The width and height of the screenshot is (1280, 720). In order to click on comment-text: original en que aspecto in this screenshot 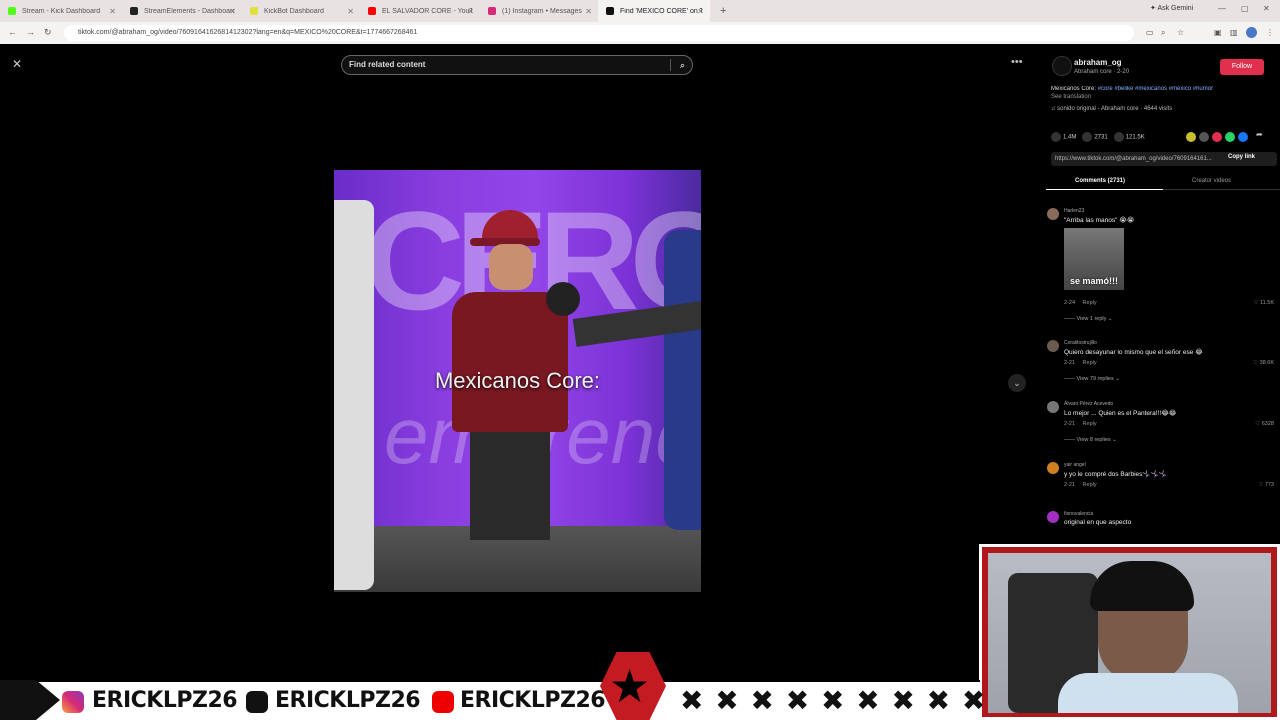, I will do `click(1098, 522)`.